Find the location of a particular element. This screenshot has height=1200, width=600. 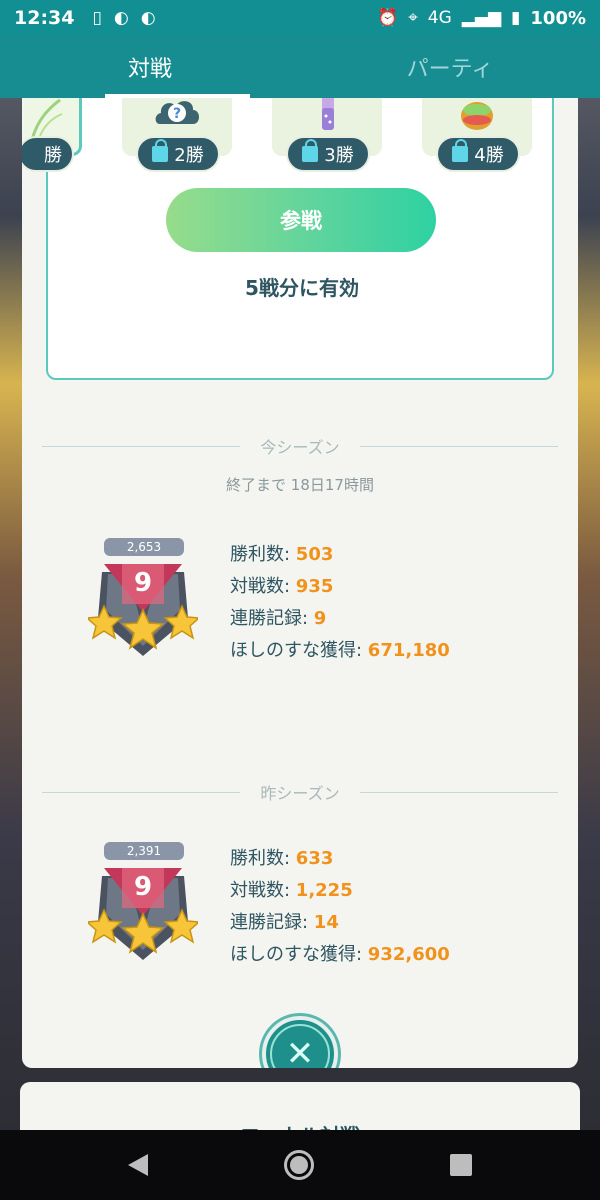

reward-pill-4: 4勝 is located at coordinates (478, 154).